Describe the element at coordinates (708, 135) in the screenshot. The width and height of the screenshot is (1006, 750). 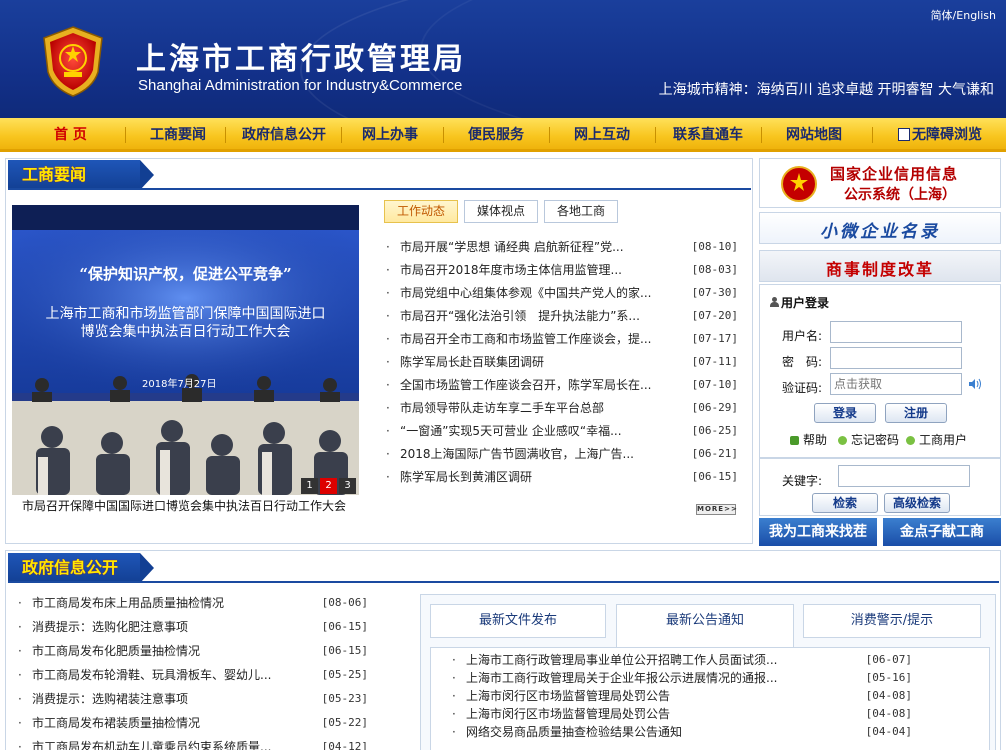
I see `nav-item-contact: 联系直通车` at that location.